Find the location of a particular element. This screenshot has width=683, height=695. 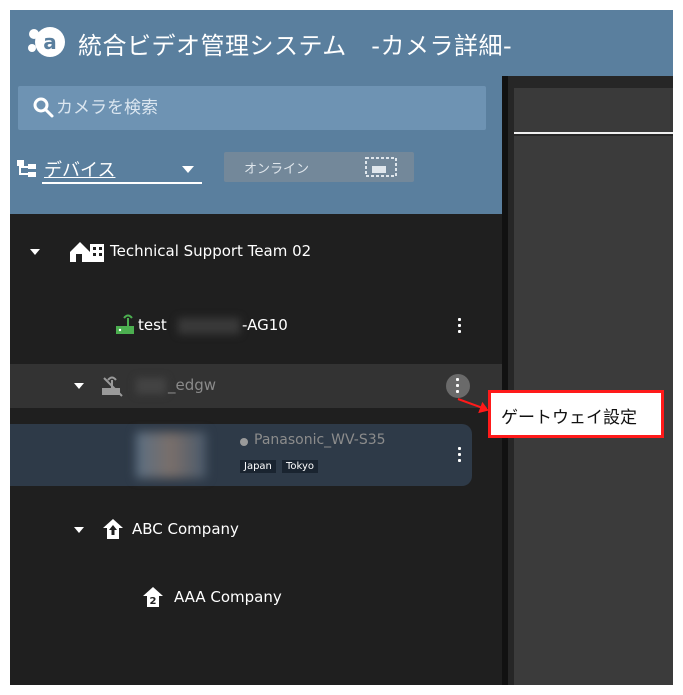

online-filter-button: オンライン is located at coordinates (319, 167).